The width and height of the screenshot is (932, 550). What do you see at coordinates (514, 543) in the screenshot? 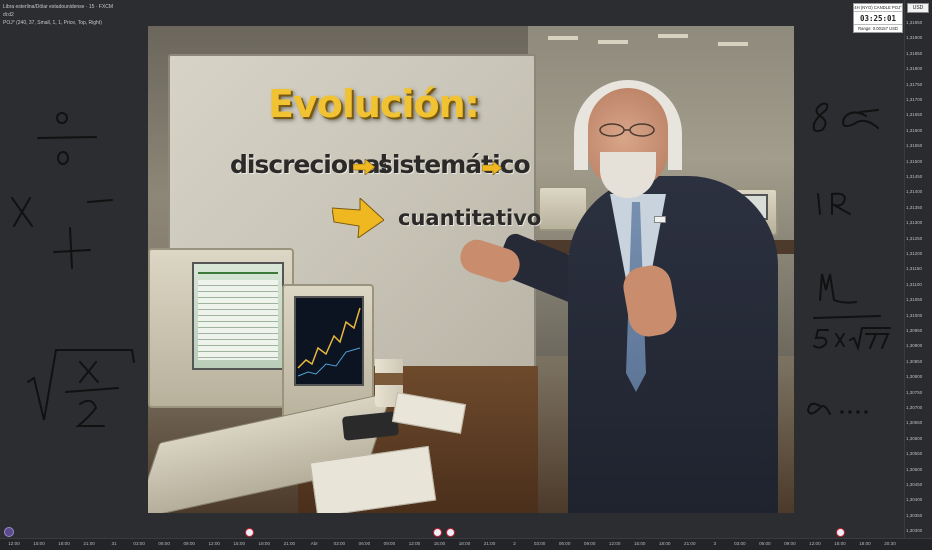
I see `time-tick-label: 2` at bounding box center [514, 543].